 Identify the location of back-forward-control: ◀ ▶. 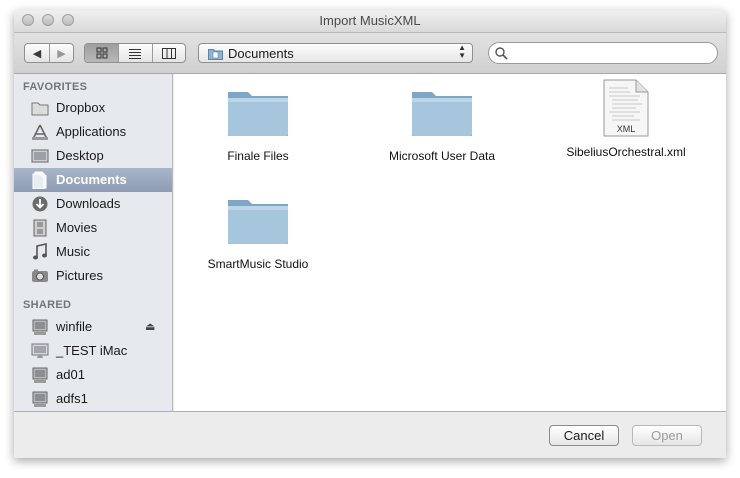
(49, 53).